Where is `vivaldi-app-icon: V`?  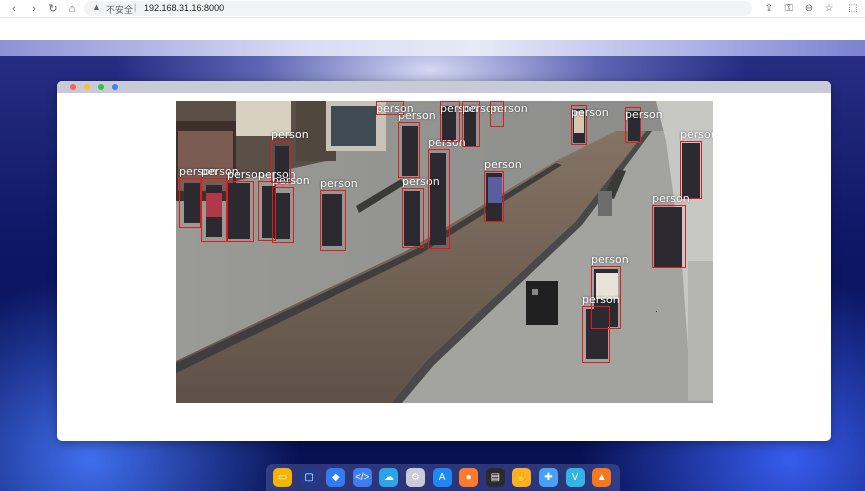 vivaldi-app-icon: V is located at coordinates (575, 477).